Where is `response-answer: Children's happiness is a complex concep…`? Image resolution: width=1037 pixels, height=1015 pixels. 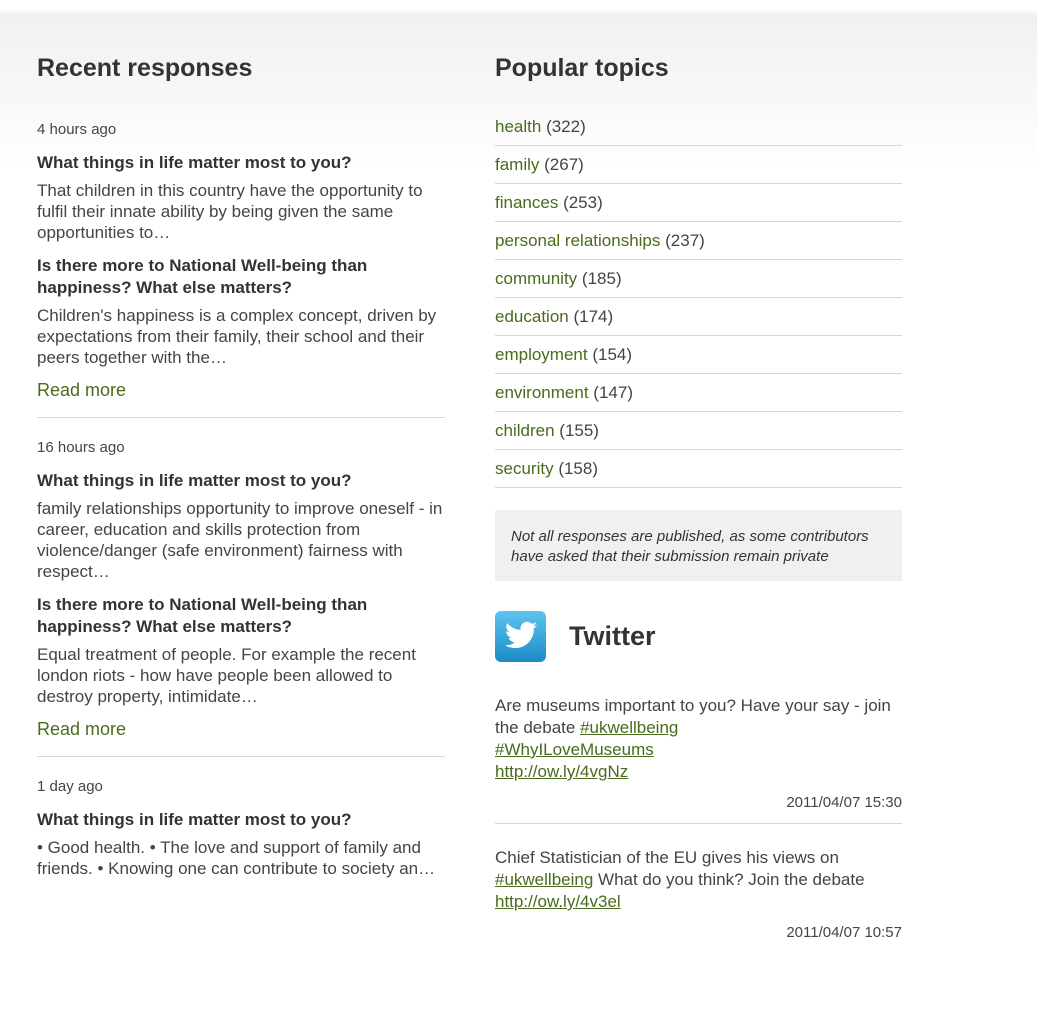
response-answer: Children's happiness is a complex concep… is located at coordinates (237, 336).